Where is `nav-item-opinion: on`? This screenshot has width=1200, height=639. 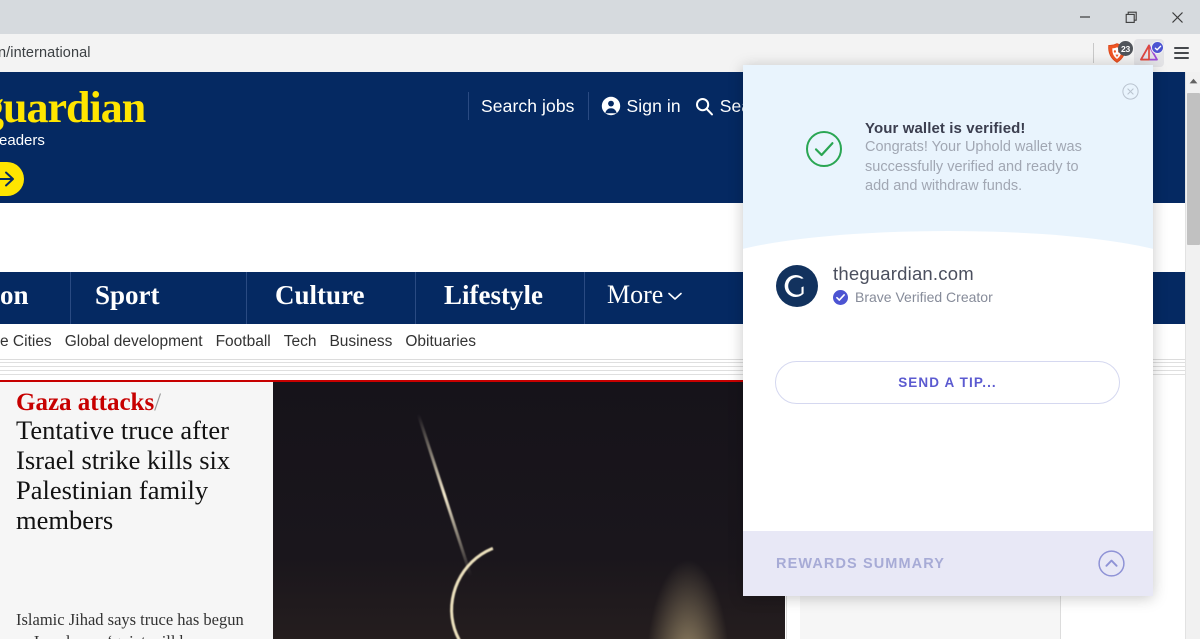
nav-item-opinion: on is located at coordinates (35, 298).